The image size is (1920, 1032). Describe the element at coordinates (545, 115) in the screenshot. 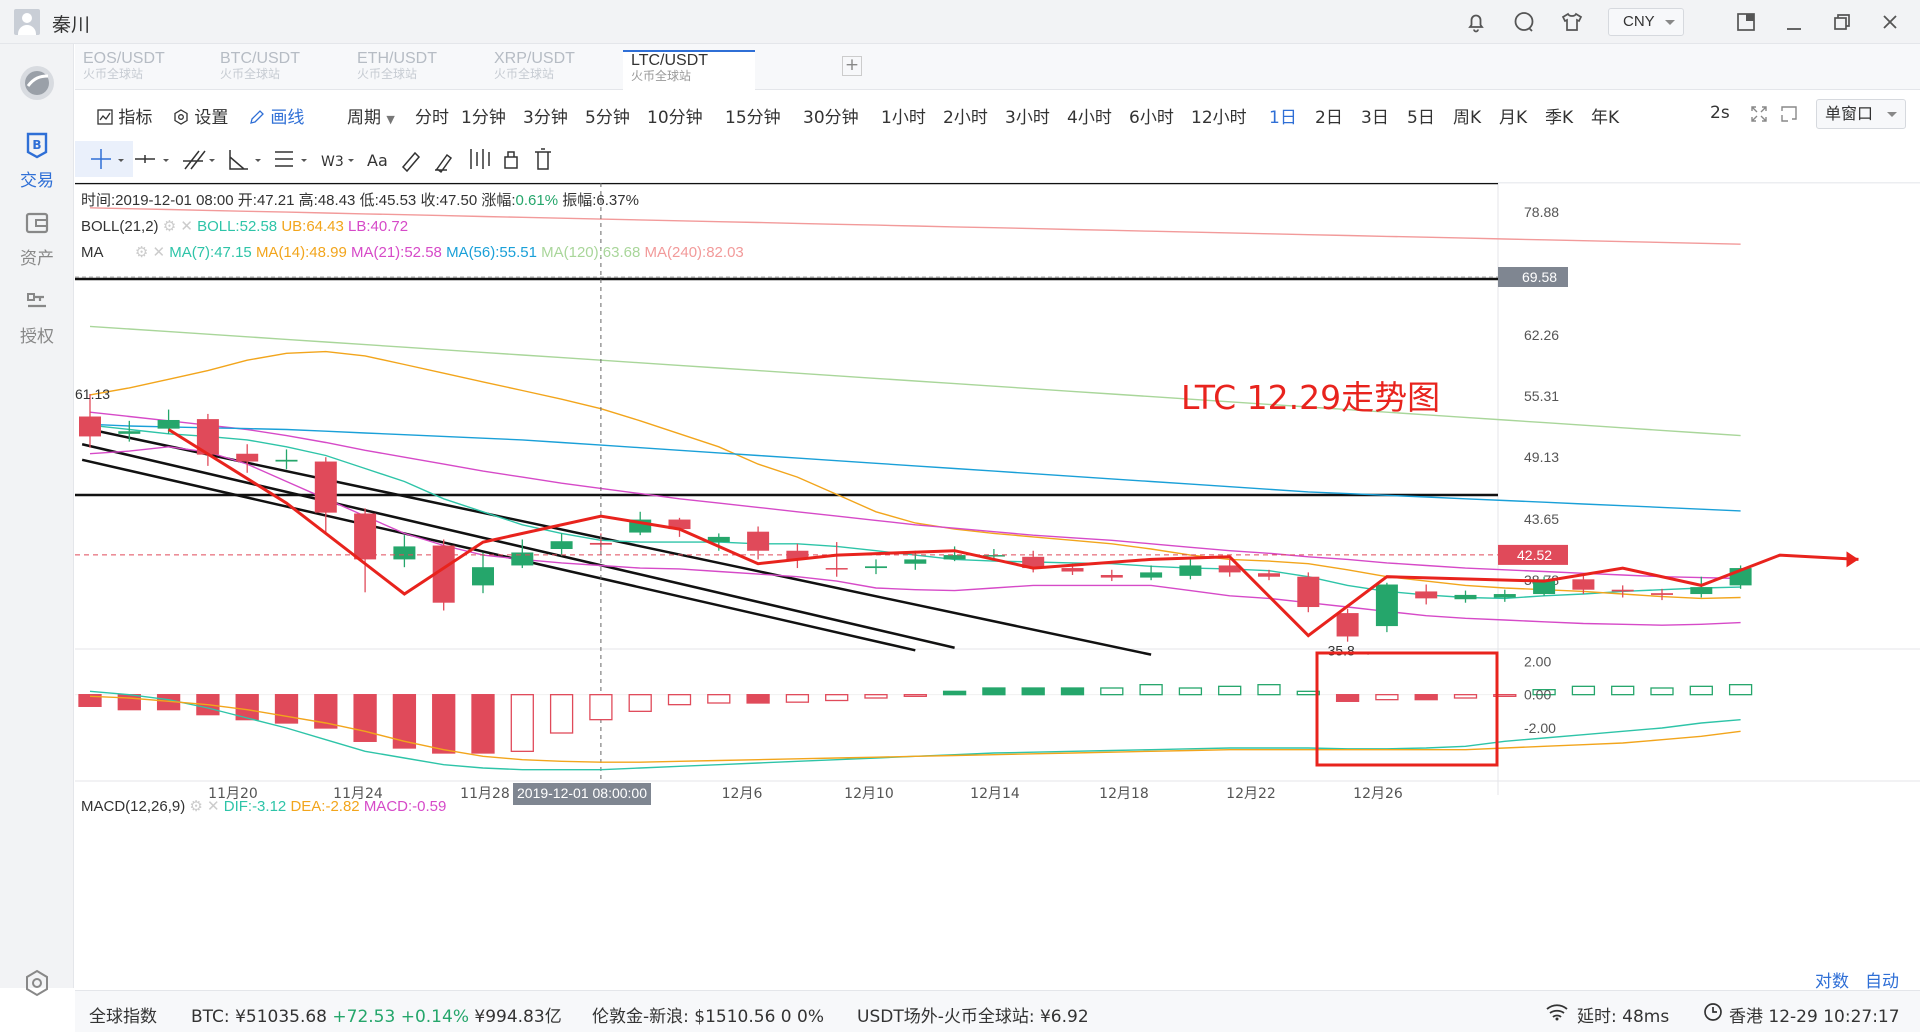

I see `period-2: 3分钟` at that location.